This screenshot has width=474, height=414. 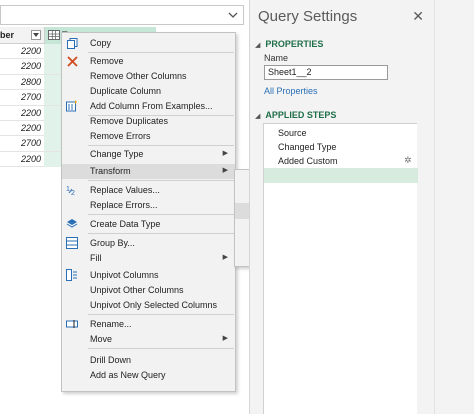 I want to click on chevron-down-icon, so click(x=233, y=15).